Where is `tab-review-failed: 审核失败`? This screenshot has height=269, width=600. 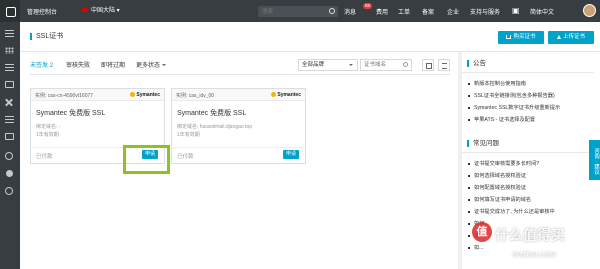
tab-review-failed: 审核失败 is located at coordinates (78, 66).